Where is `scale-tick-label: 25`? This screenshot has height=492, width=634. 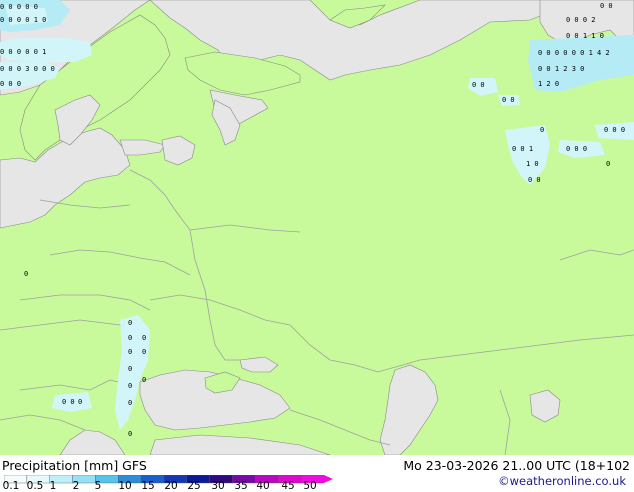 scale-tick-label: 25 is located at coordinates (194, 486).